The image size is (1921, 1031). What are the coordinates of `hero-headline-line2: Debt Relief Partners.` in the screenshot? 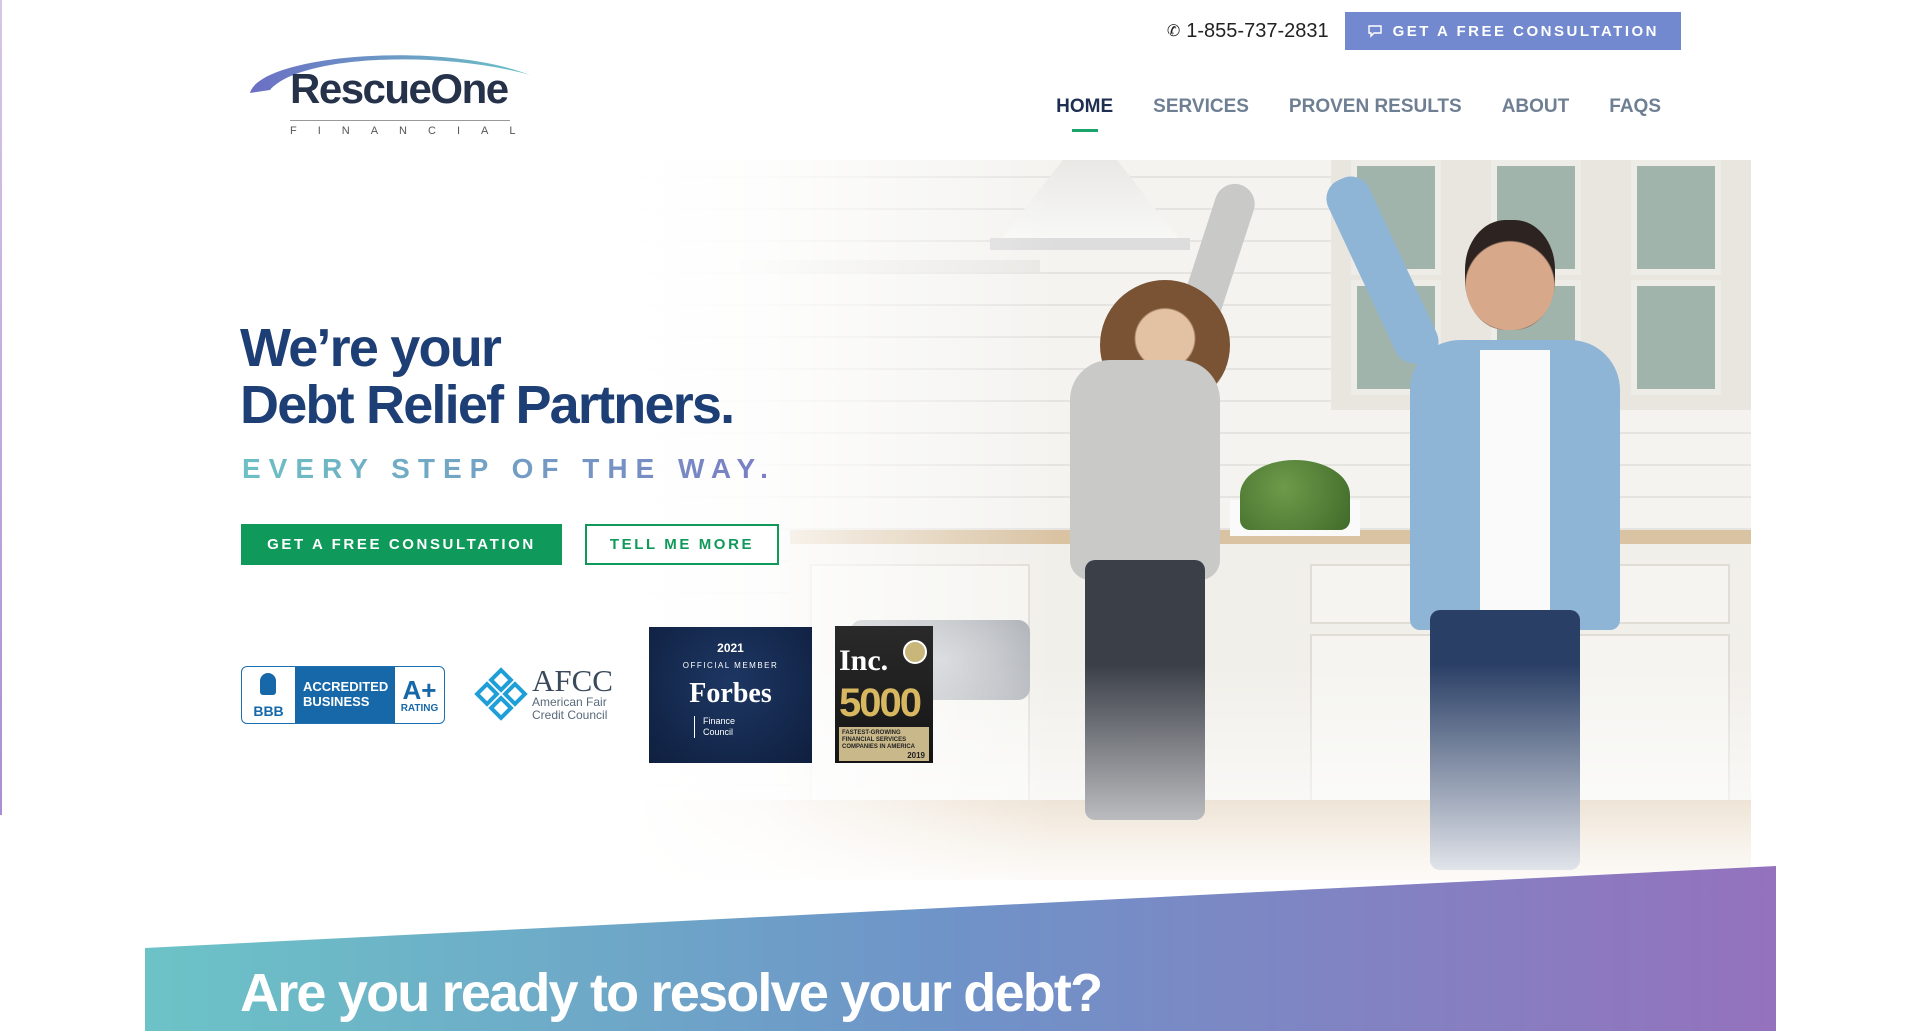 It's located at (487, 405).